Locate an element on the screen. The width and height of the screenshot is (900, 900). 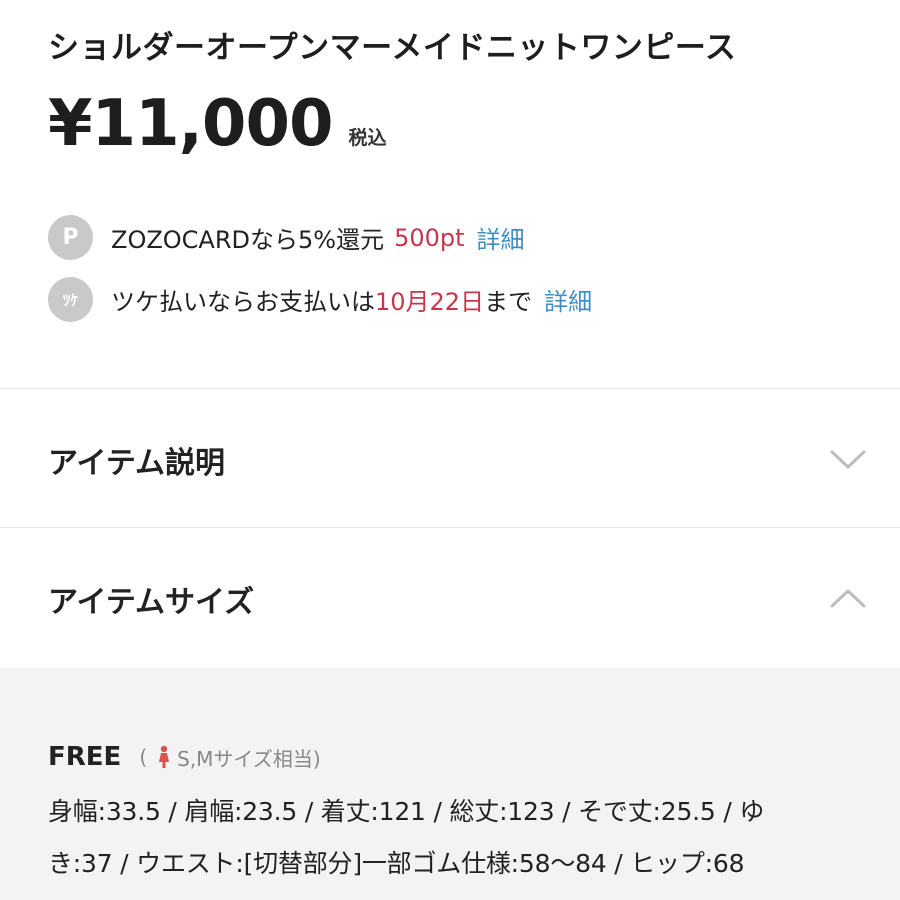
product-price: ¥11,000 is located at coordinates (190, 124).